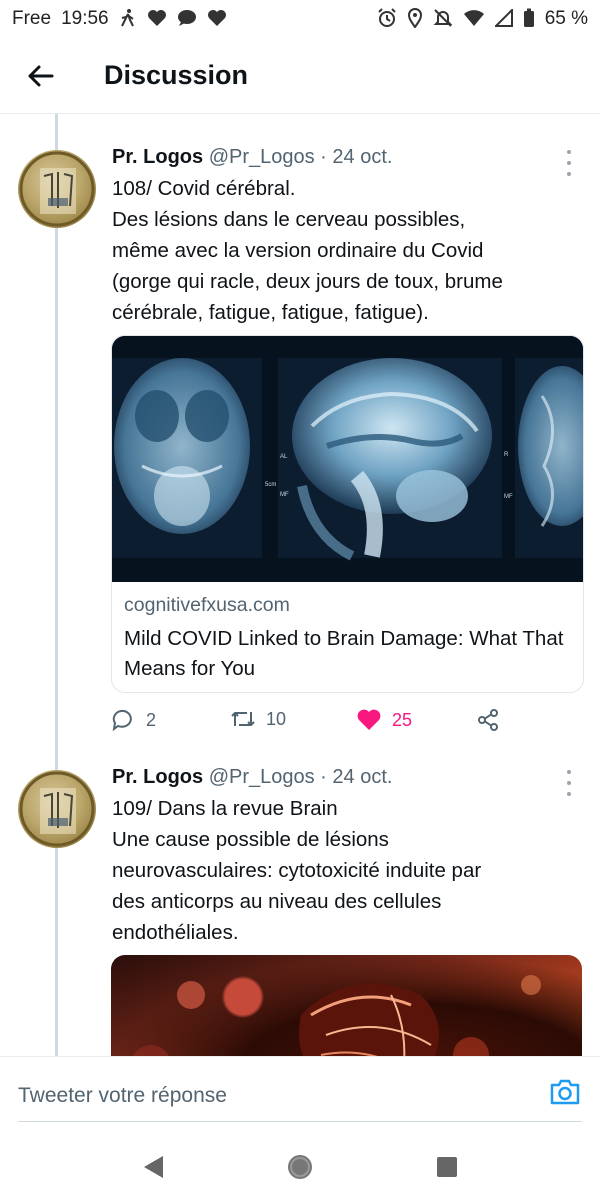 Image resolution: width=600 pixels, height=1200 pixels. What do you see at coordinates (337, 1015) in the screenshot?
I see `red-blood-cells-image` at bounding box center [337, 1015].